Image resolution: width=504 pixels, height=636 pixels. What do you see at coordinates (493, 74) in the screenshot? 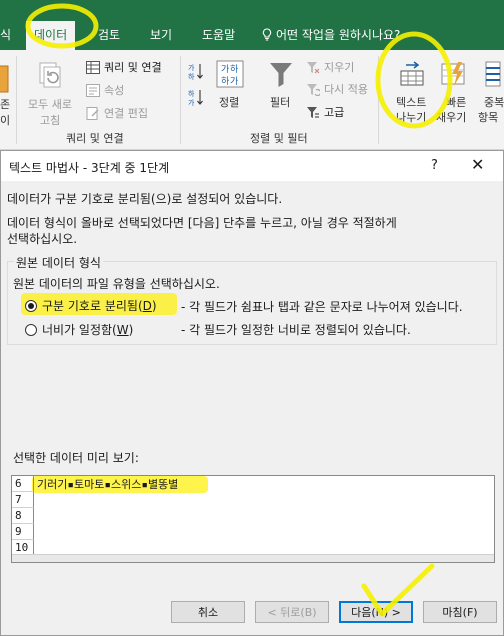
I see `remove-duplicates-icon` at bounding box center [493, 74].